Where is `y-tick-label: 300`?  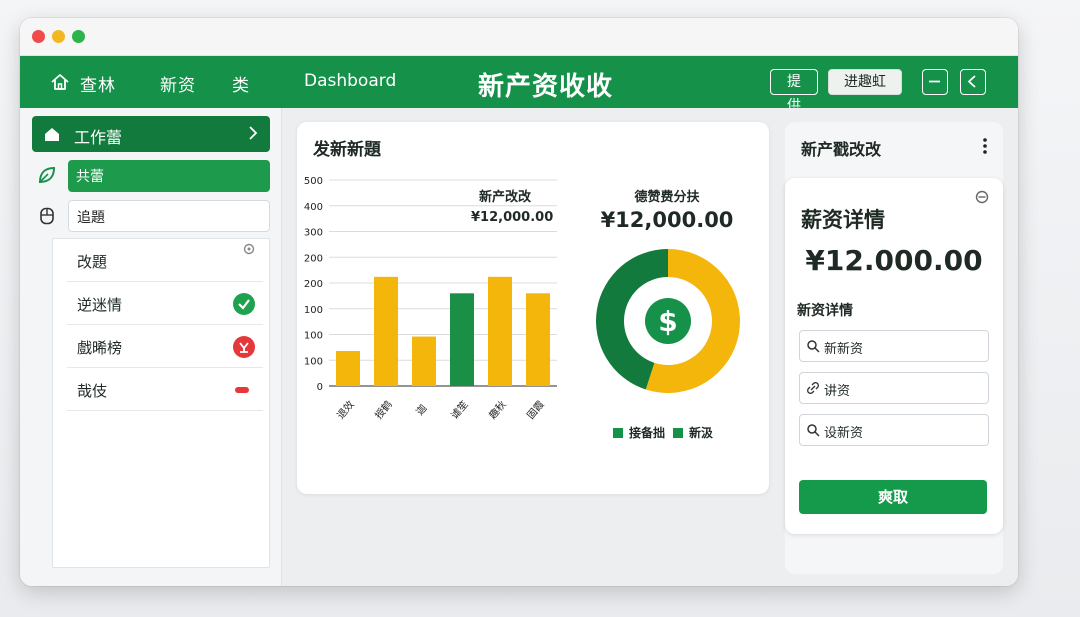
y-tick-label: 300 is located at coordinates (313, 233).